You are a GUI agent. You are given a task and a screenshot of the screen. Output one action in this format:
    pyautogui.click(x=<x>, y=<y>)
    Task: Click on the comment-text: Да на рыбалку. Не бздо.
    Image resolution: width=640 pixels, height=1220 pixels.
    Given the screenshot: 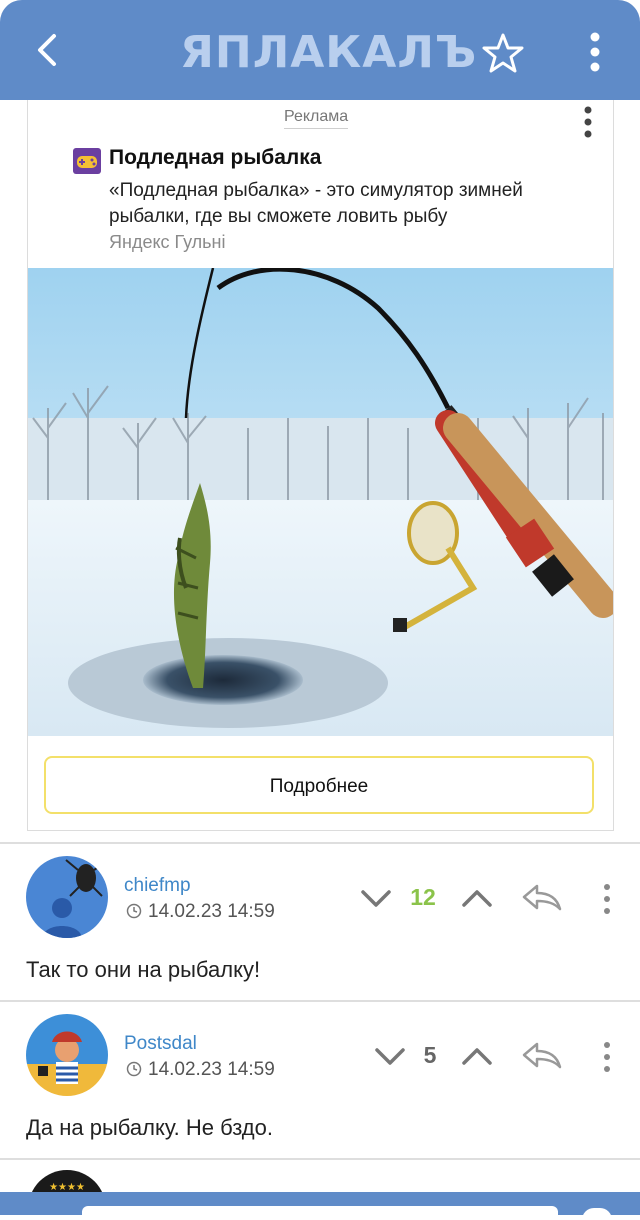 What is the action you would take?
    pyautogui.click(x=149, y=1127)
    